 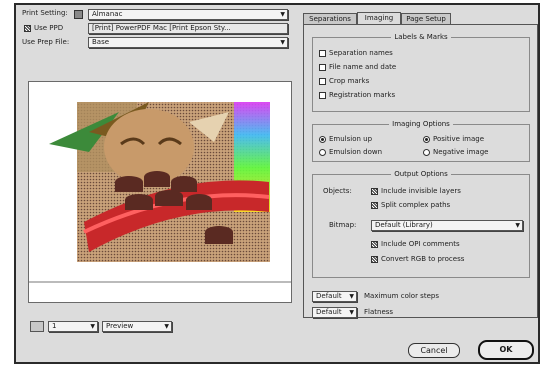 What do you see at coordinates (421, 174) in the screenshot?
I see `output-options-title: Output Options` at bounding box center [421, 174].